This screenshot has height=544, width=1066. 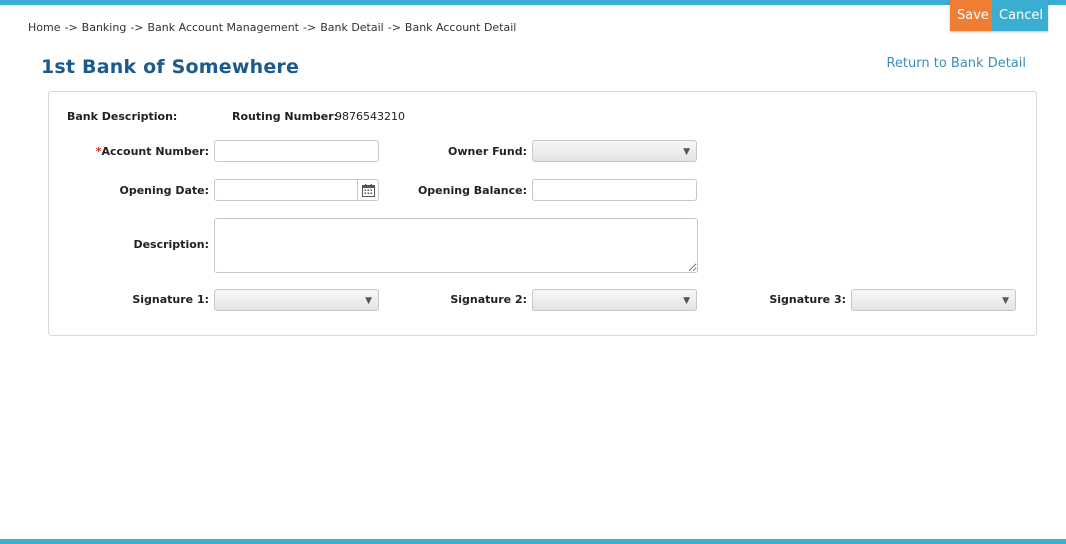 I want to click on calendar-button, so click(x=368, y=190).